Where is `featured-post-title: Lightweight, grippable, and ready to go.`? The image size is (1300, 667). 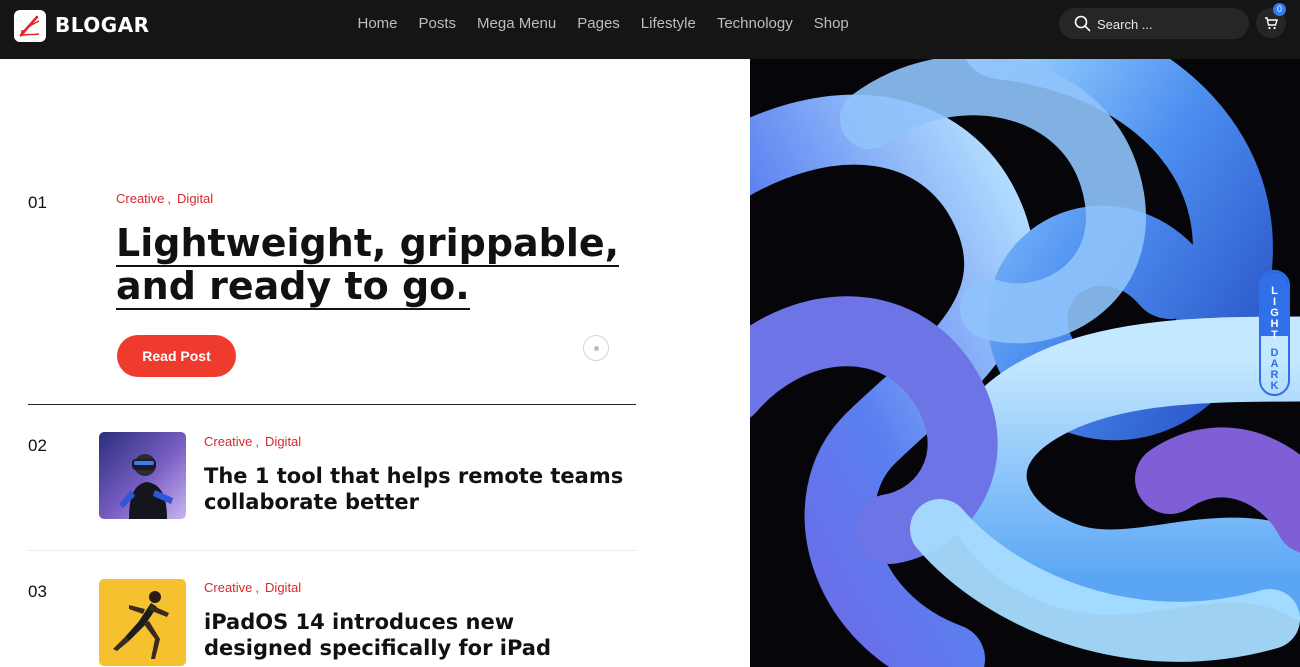 featured-post-title: Lightweight, grippable, and ready to go. is located at coordinates (376, 265).